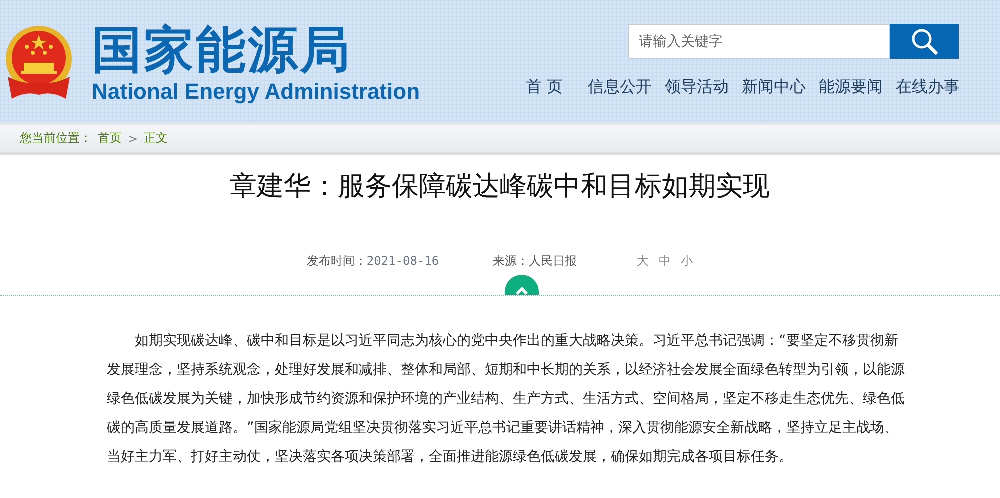  What do you see at coordinates (697, 87) in the screenshot?
I see `nav-link: 领导活动` at bounding box center [697, 87].